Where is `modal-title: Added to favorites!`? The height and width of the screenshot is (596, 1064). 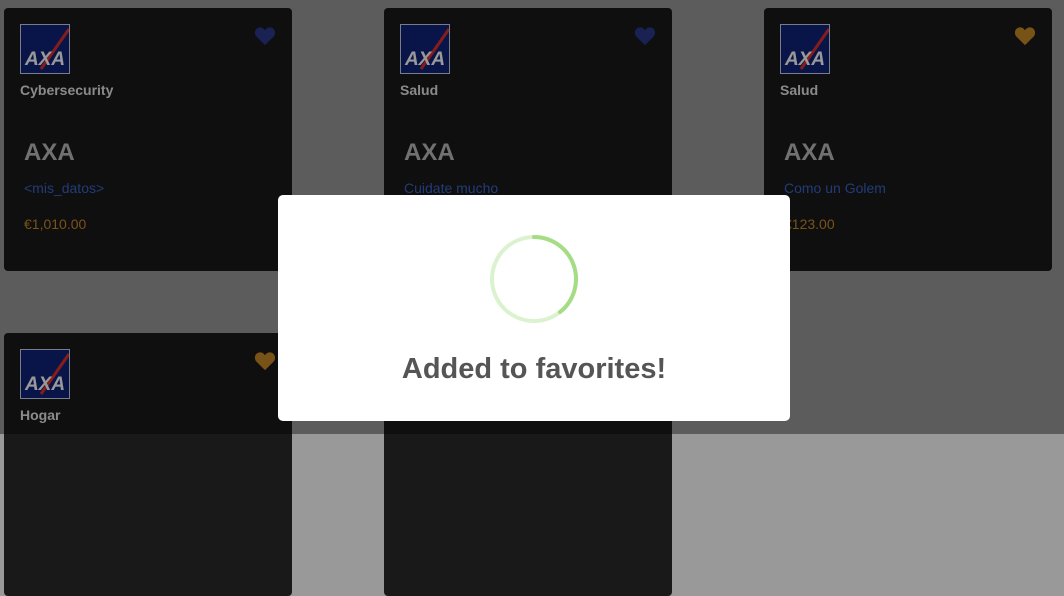 modal-title: Added to favorites! is located at coordinates (534, 369).